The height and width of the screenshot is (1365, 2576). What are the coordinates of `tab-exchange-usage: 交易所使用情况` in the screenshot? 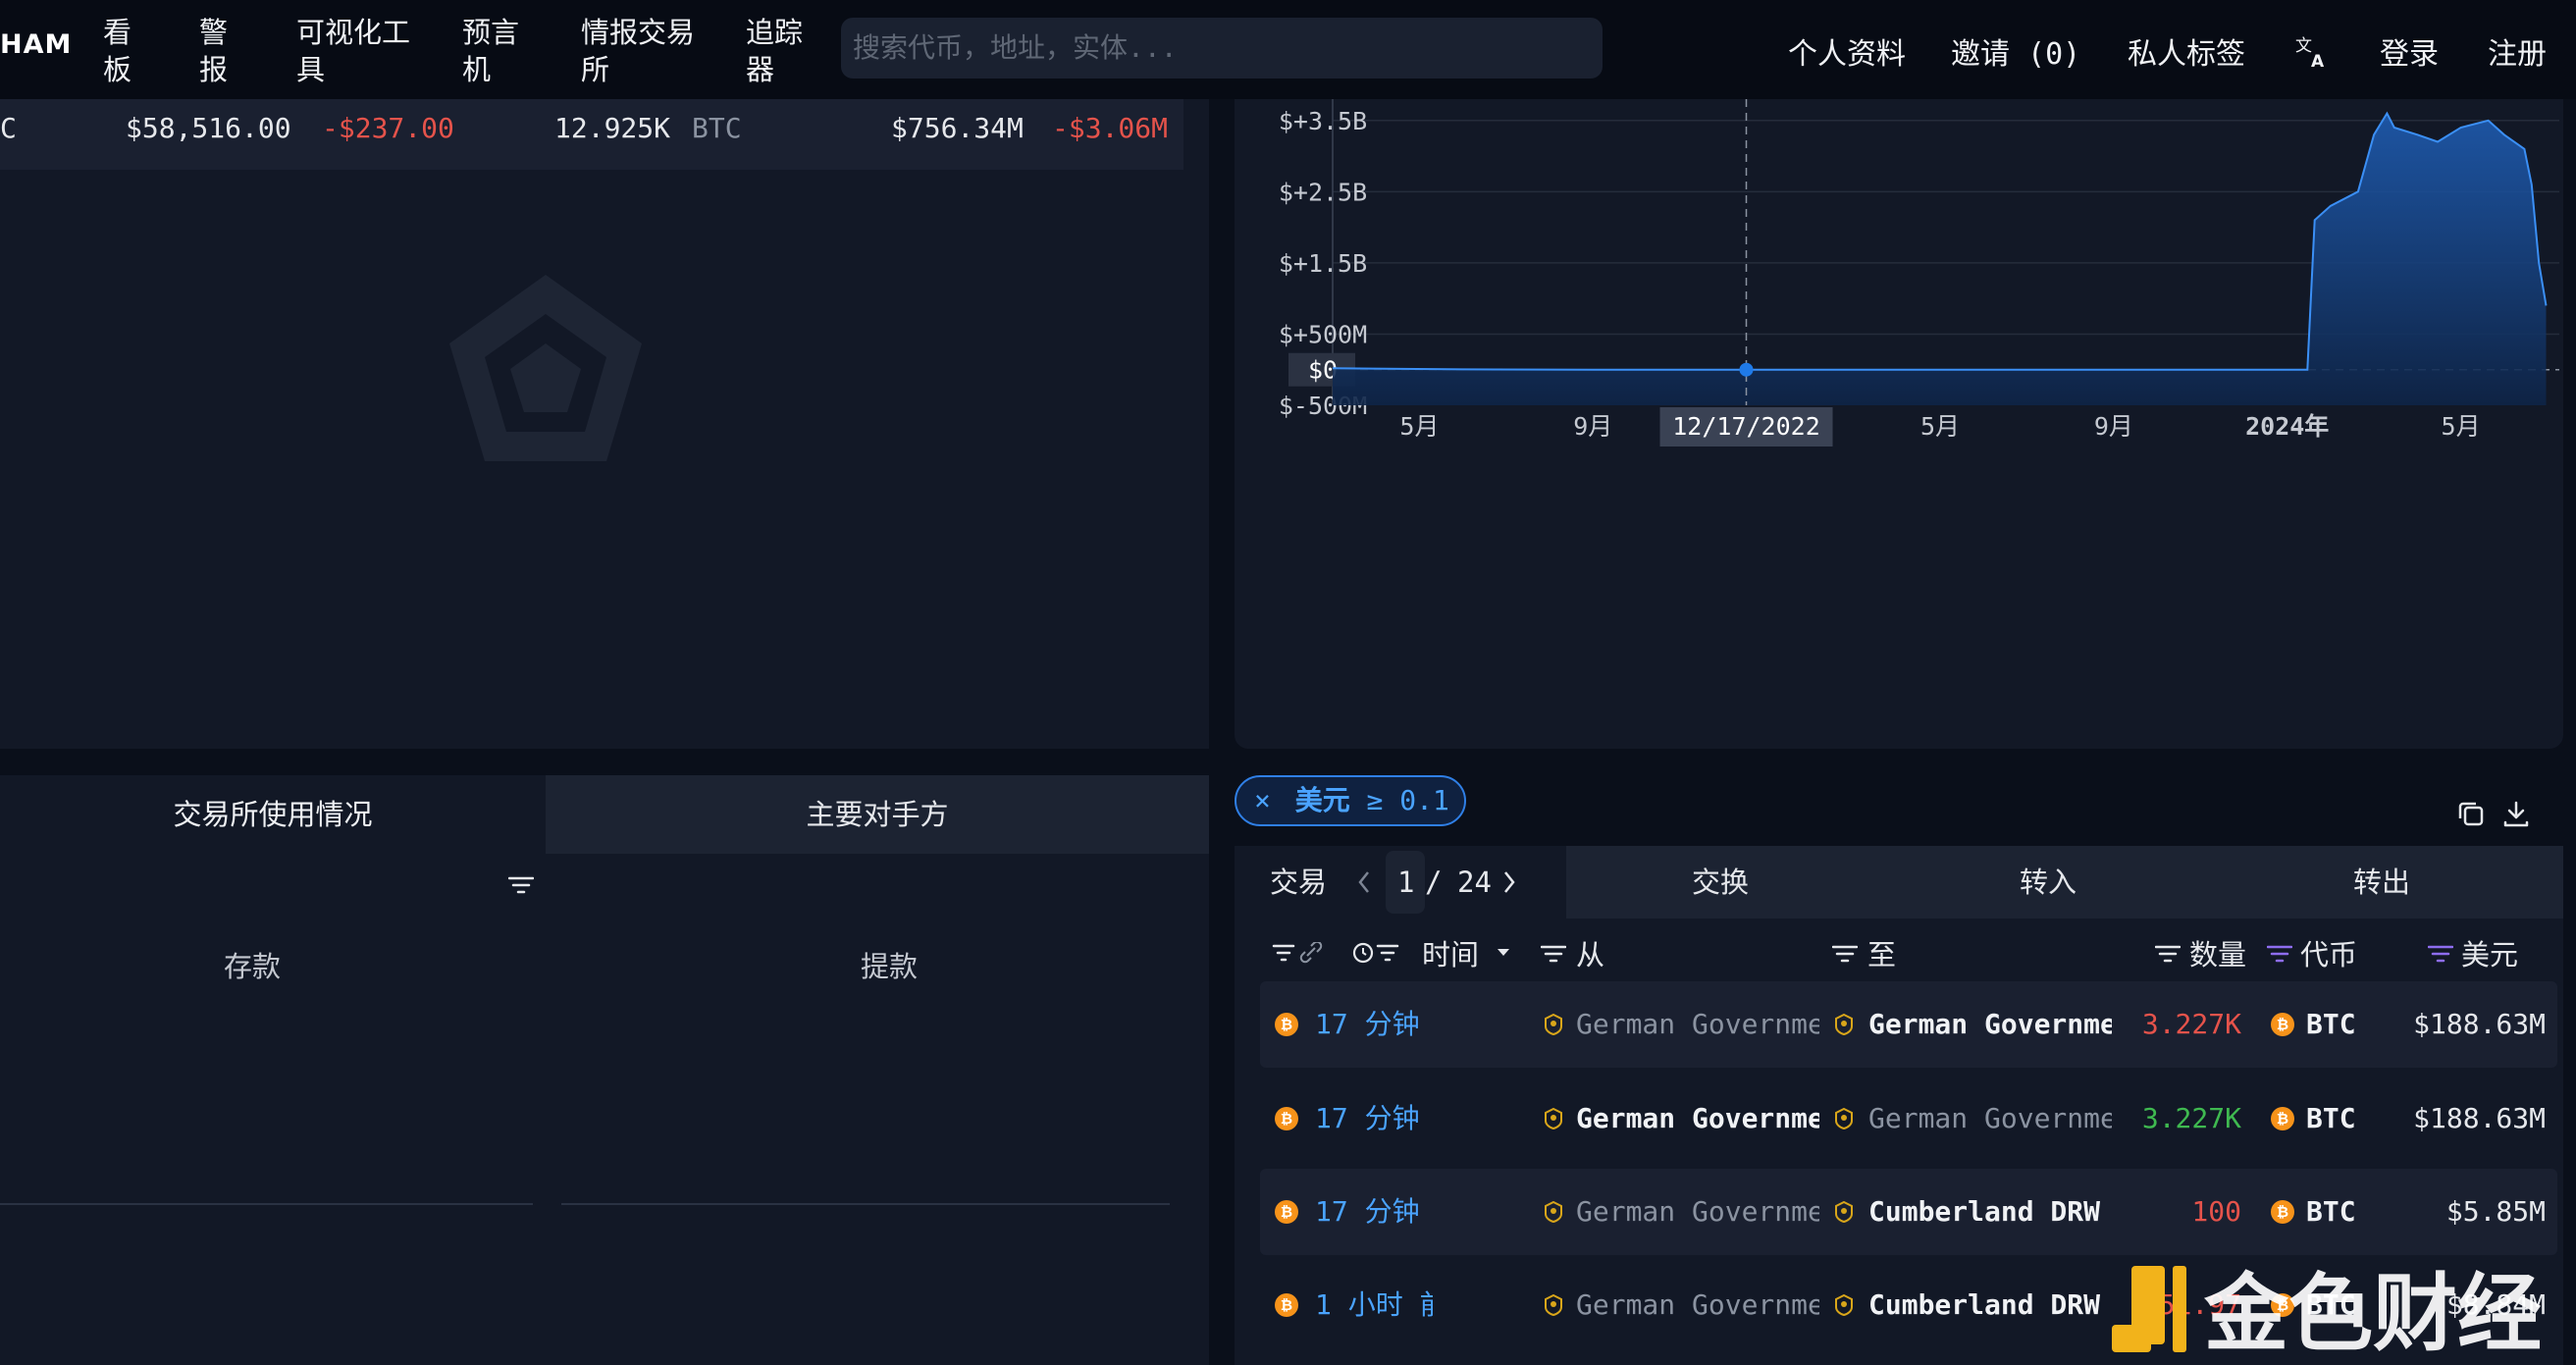 It's located at (273, 814).